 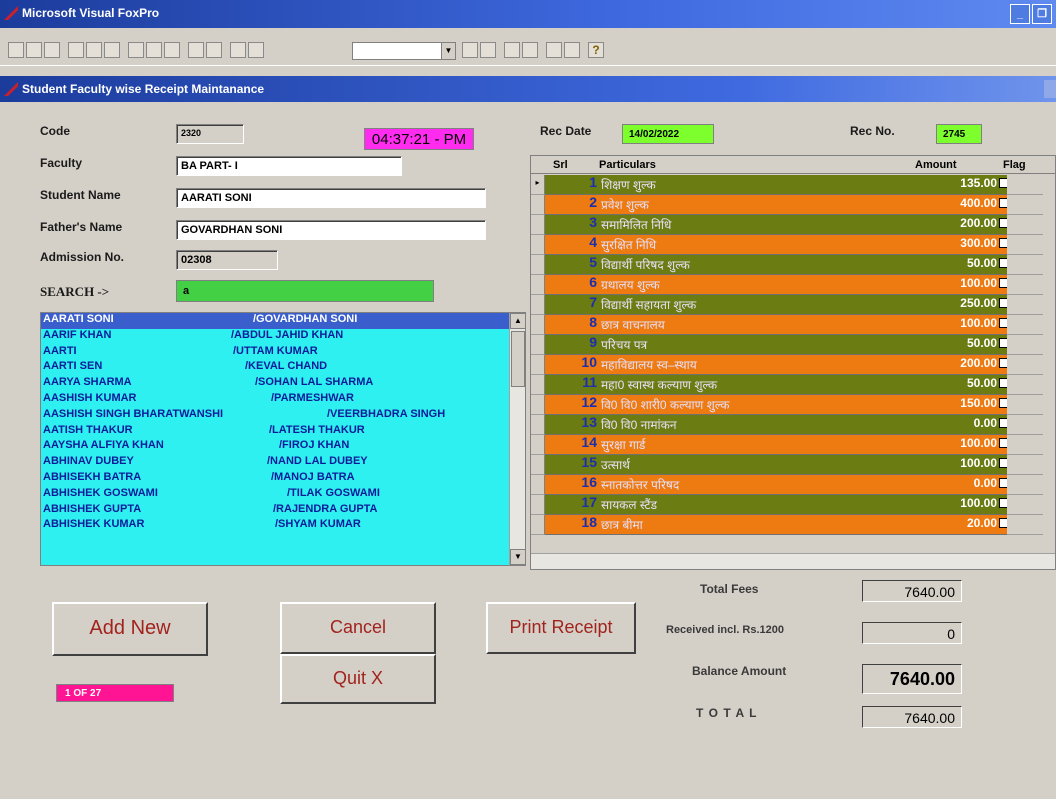 I want to click on grid-row: 18 छात्र बीमा 20.00, so click(x=793, y=524).